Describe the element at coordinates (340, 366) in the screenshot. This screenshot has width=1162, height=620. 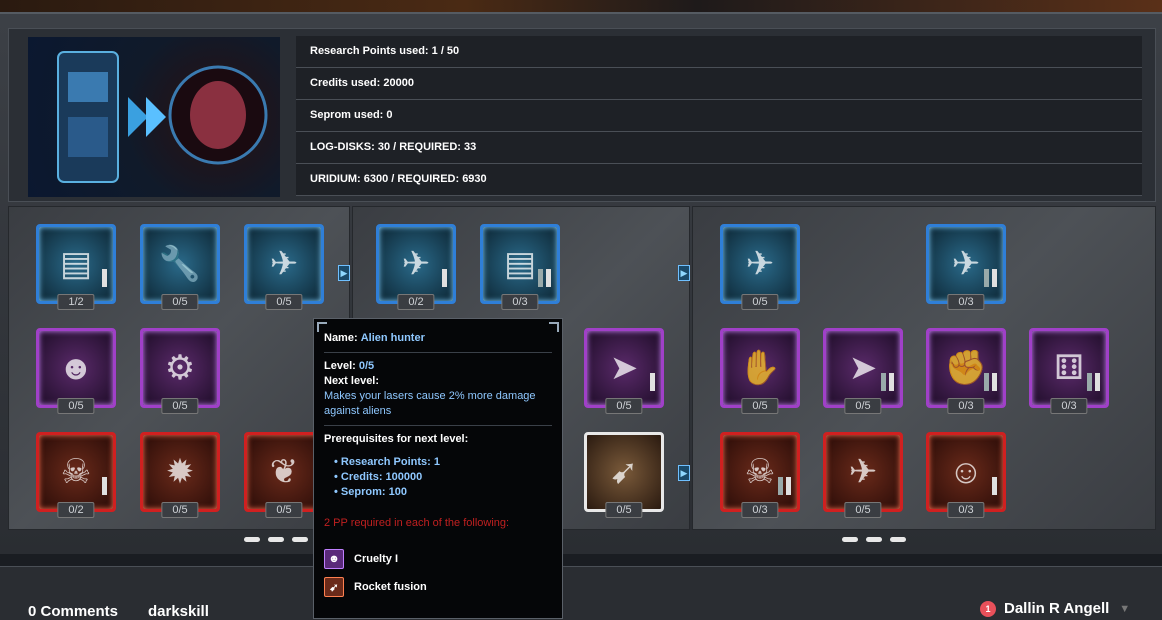
I see `tooltip-level-label: Level:` at that location.